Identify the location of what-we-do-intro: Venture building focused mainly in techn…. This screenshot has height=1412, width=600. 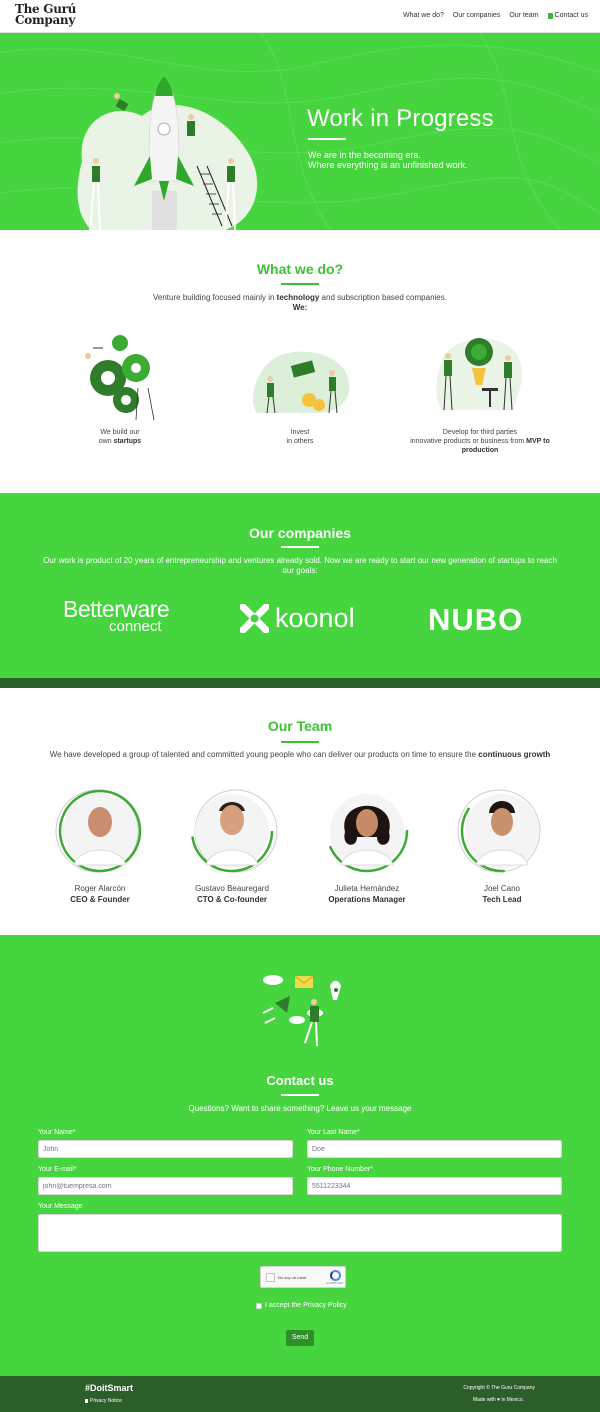
(300, 302).